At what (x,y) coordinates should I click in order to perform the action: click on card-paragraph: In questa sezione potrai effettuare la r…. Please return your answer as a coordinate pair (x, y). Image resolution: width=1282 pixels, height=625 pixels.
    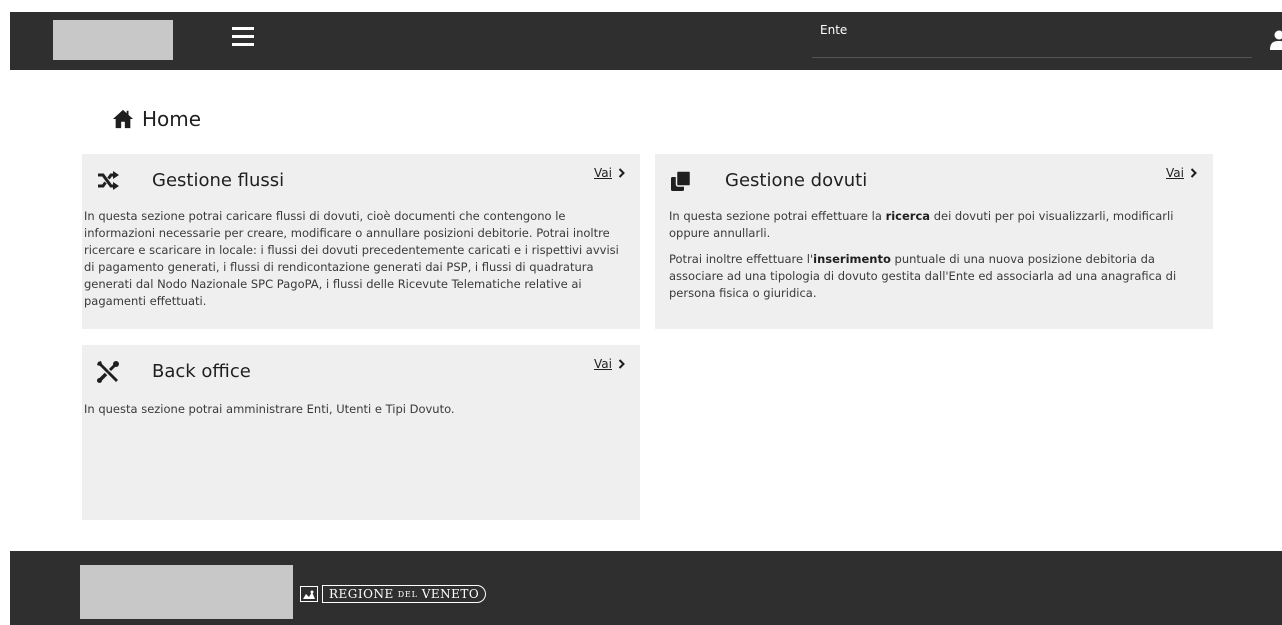
    Looking at the image, I should click on (921, 224).